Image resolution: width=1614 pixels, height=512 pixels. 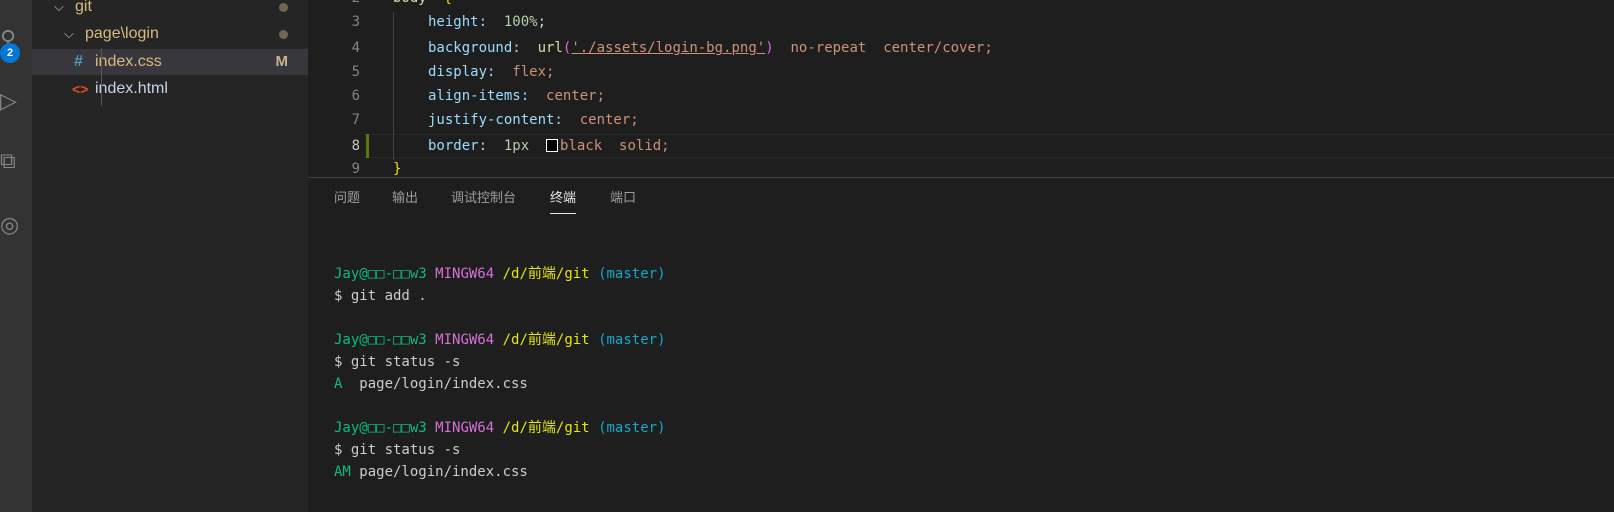 What do you see at coordinates (563, 201) in the screenshot?
I see `tab-terminal: 终端` at bounding box center [563, 201].